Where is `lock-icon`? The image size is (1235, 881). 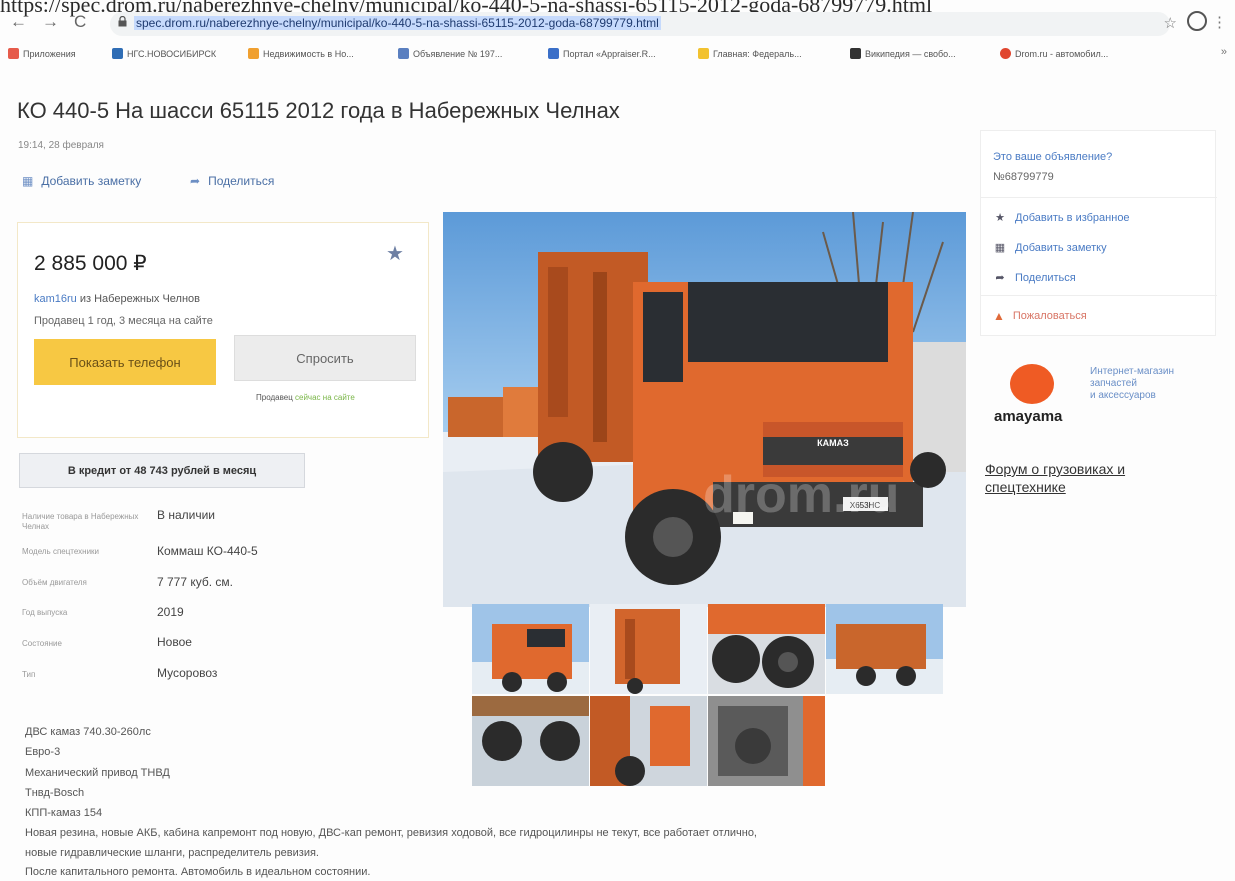 lock-icon is located at coordinates (122, 21).